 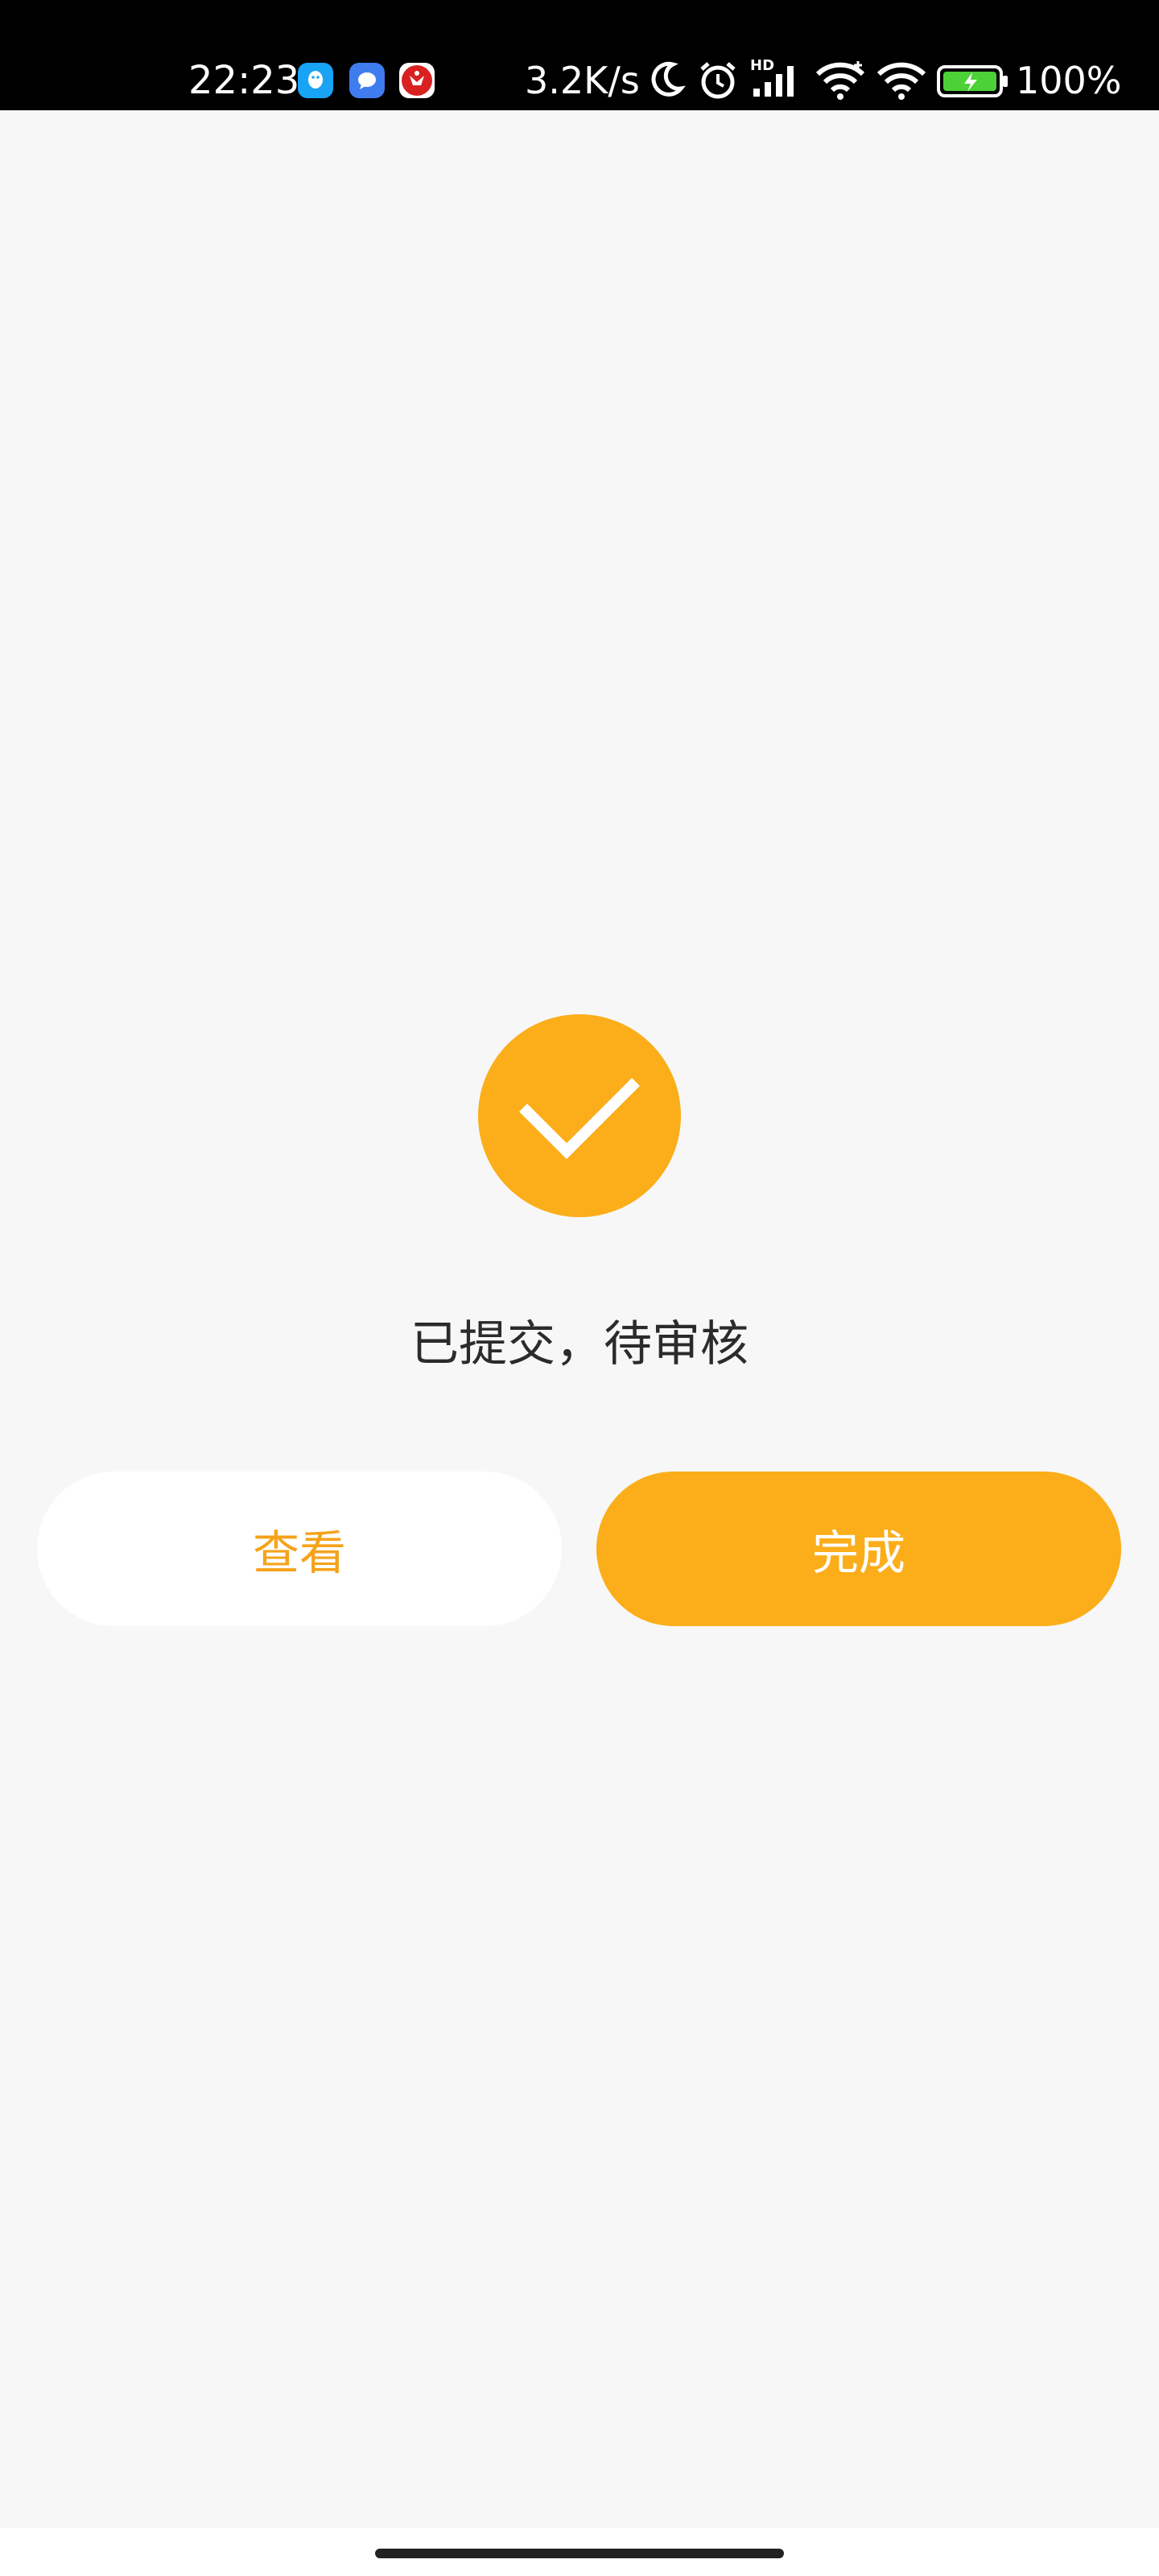 I want to click on alarm-icon, so click(x=718, y=80).